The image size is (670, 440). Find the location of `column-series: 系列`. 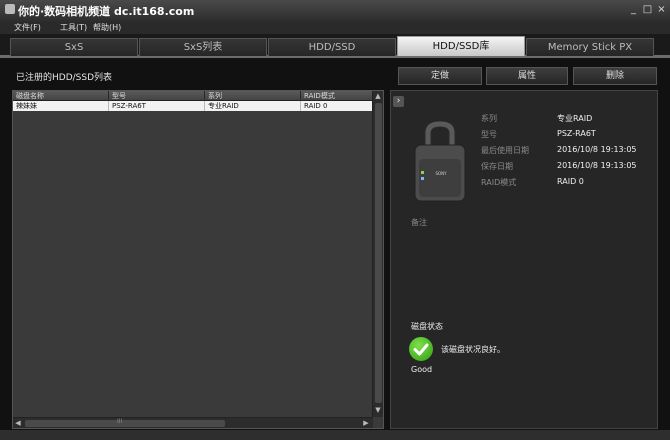

column-series: 系列 is located at coordinates (253, 96).